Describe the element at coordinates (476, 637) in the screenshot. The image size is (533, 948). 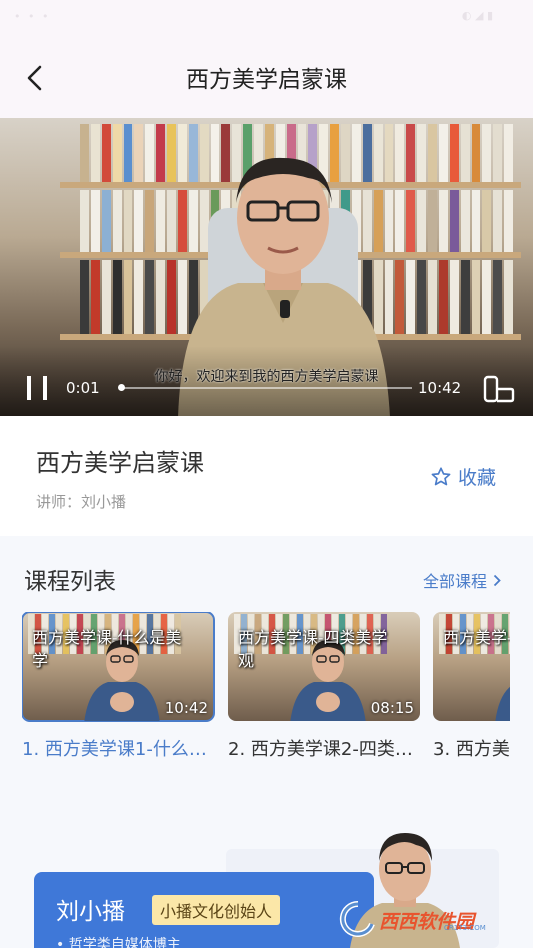
I see `thumbnail-title: 西方美学-古希腊艺术` at that location.